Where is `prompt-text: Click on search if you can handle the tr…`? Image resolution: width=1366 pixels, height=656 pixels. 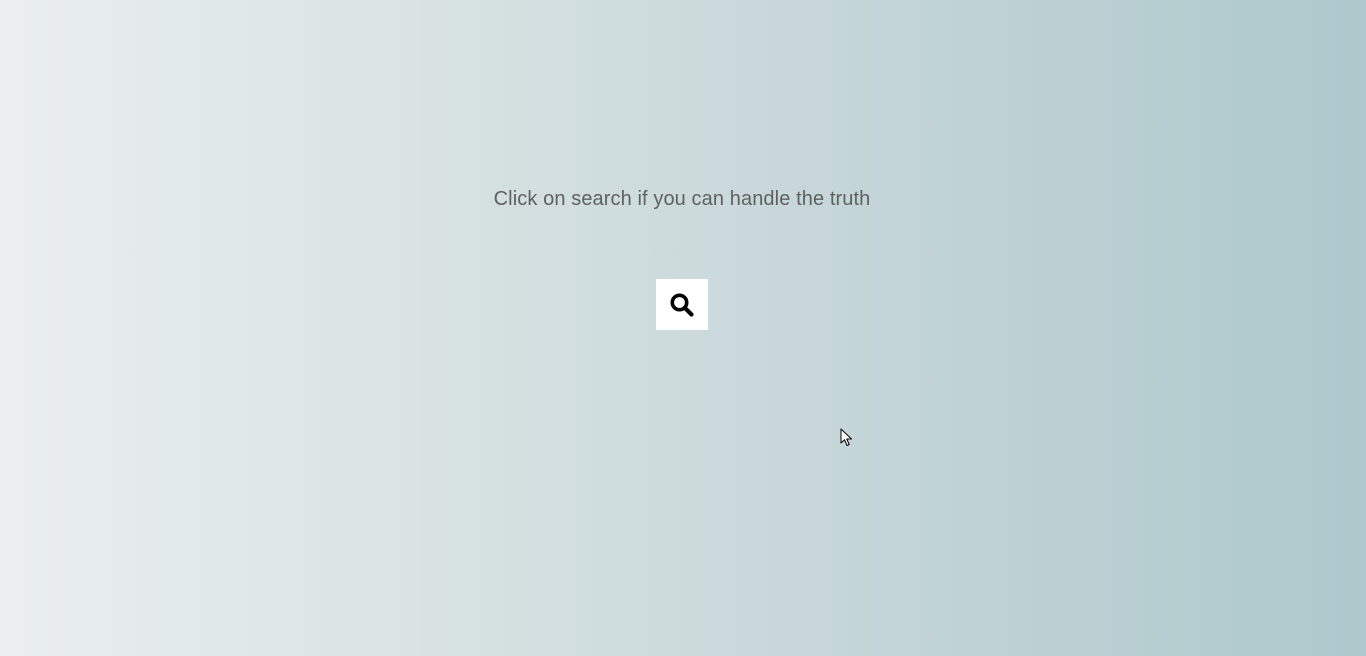
prompt-text: Click on search if you can handle the tr… is located at coordinates (682, 199).